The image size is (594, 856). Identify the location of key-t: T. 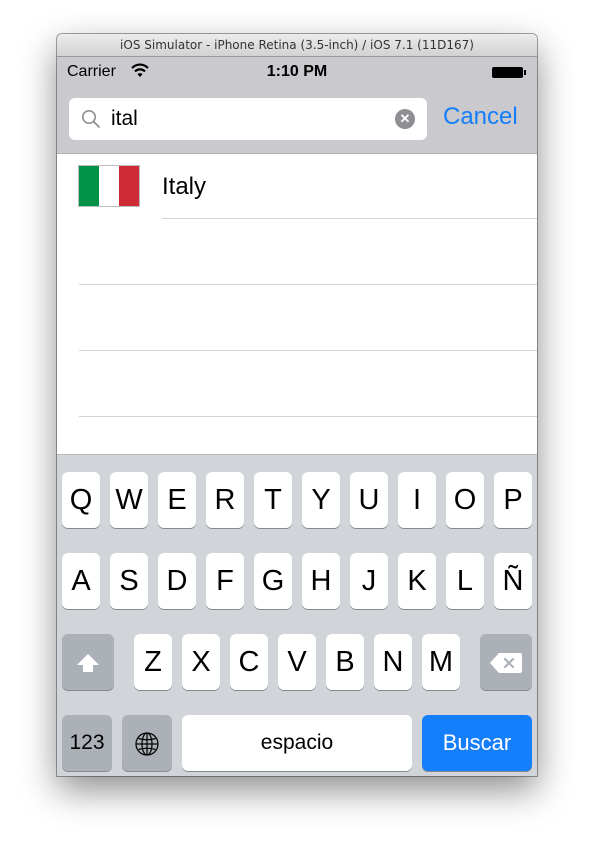
(273, 500).